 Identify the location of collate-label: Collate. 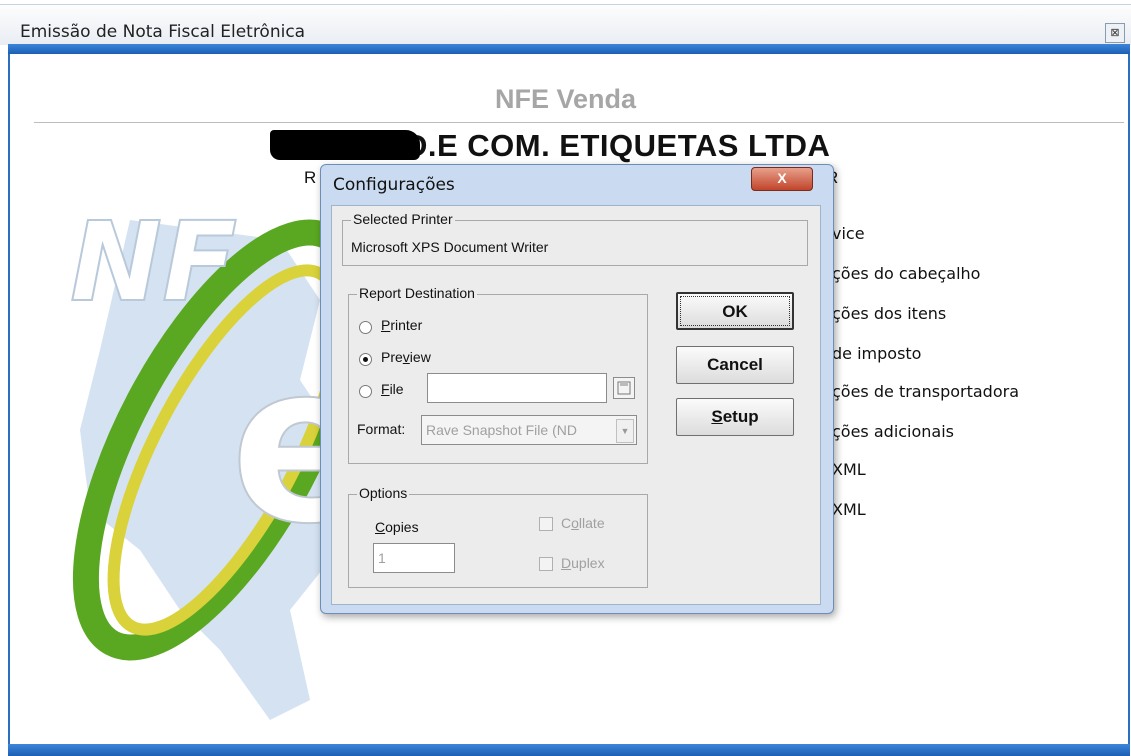
(583, 523).